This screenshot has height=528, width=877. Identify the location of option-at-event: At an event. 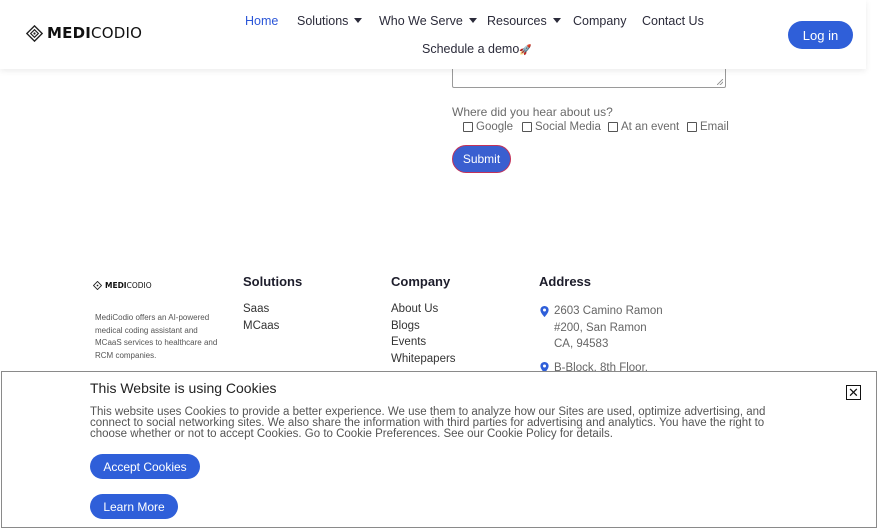
(643, 127).